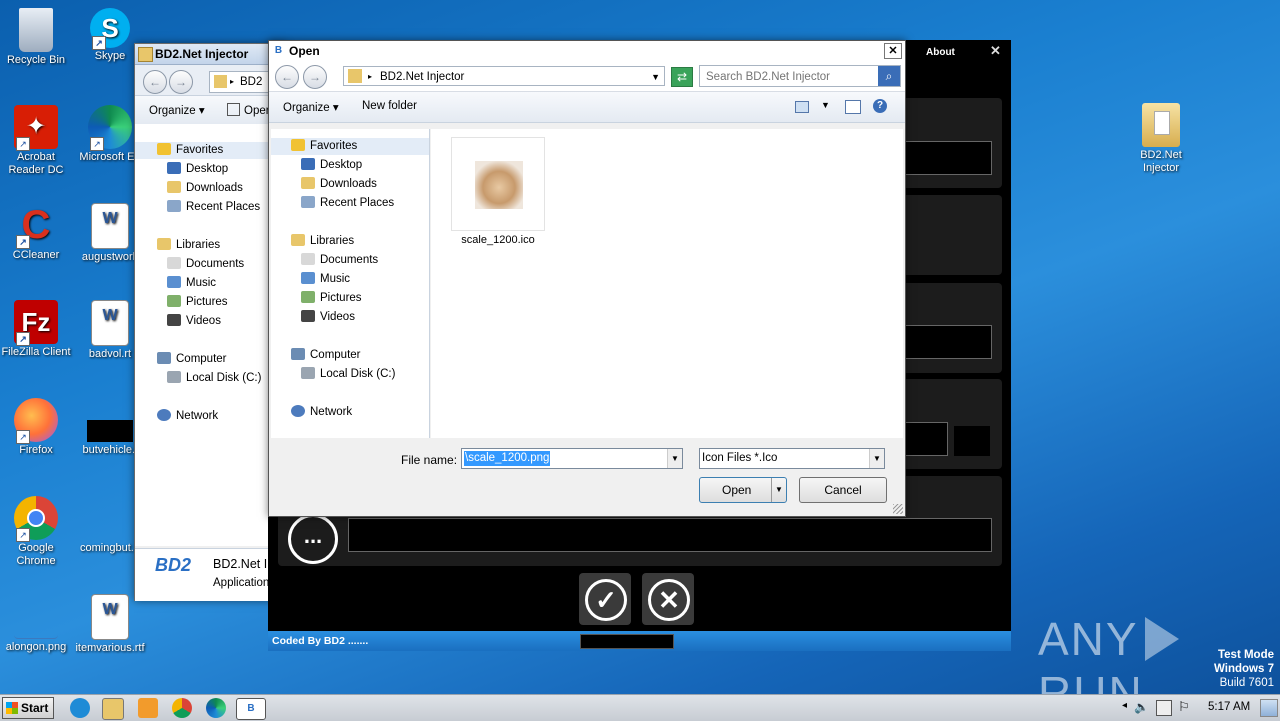 This screenshot has height=721, width=1280. What do you see at coordinates (251, 709) in the screenshot?
I see `bd2-taskbar-icon: B` at bounding box center [251, 709].